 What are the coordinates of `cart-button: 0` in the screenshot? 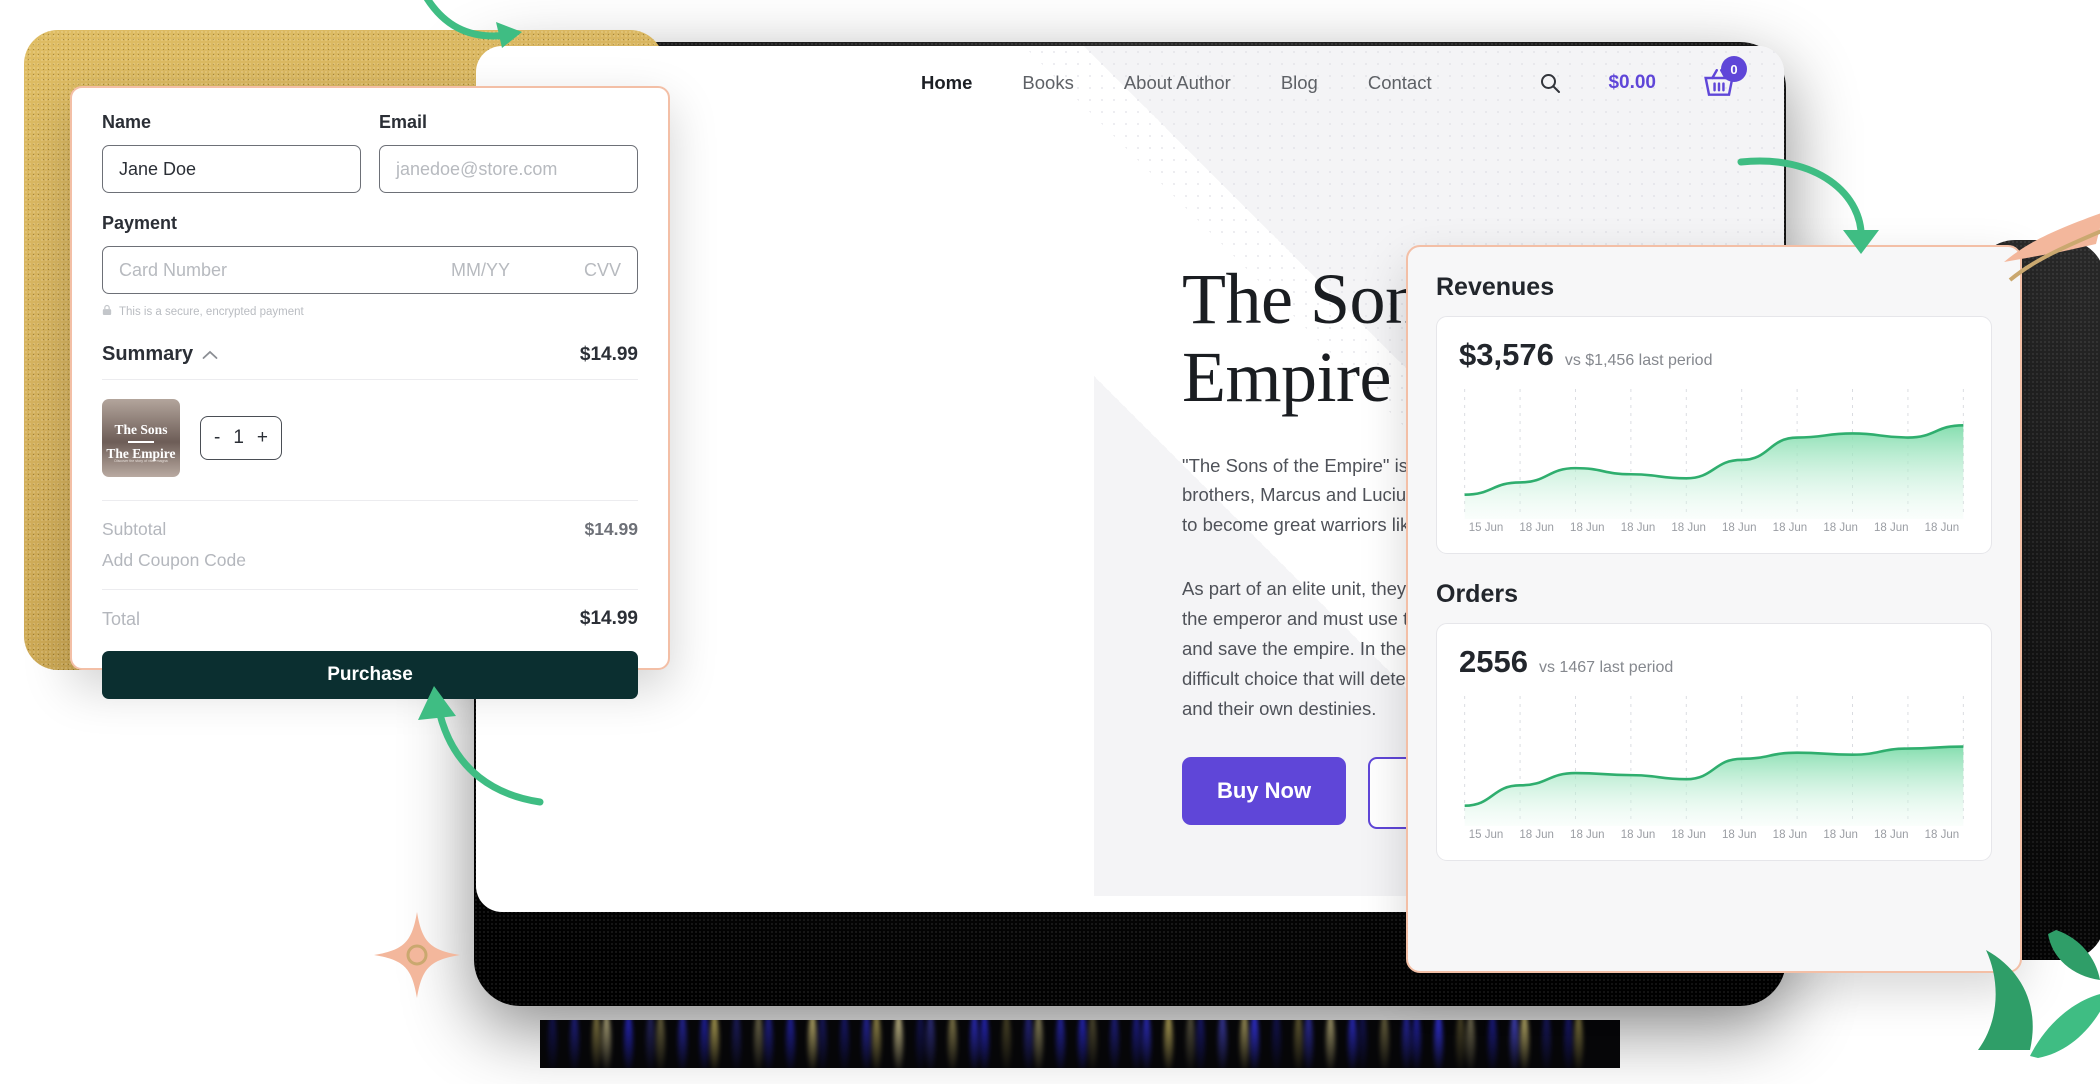 It's located at (1724, 77).